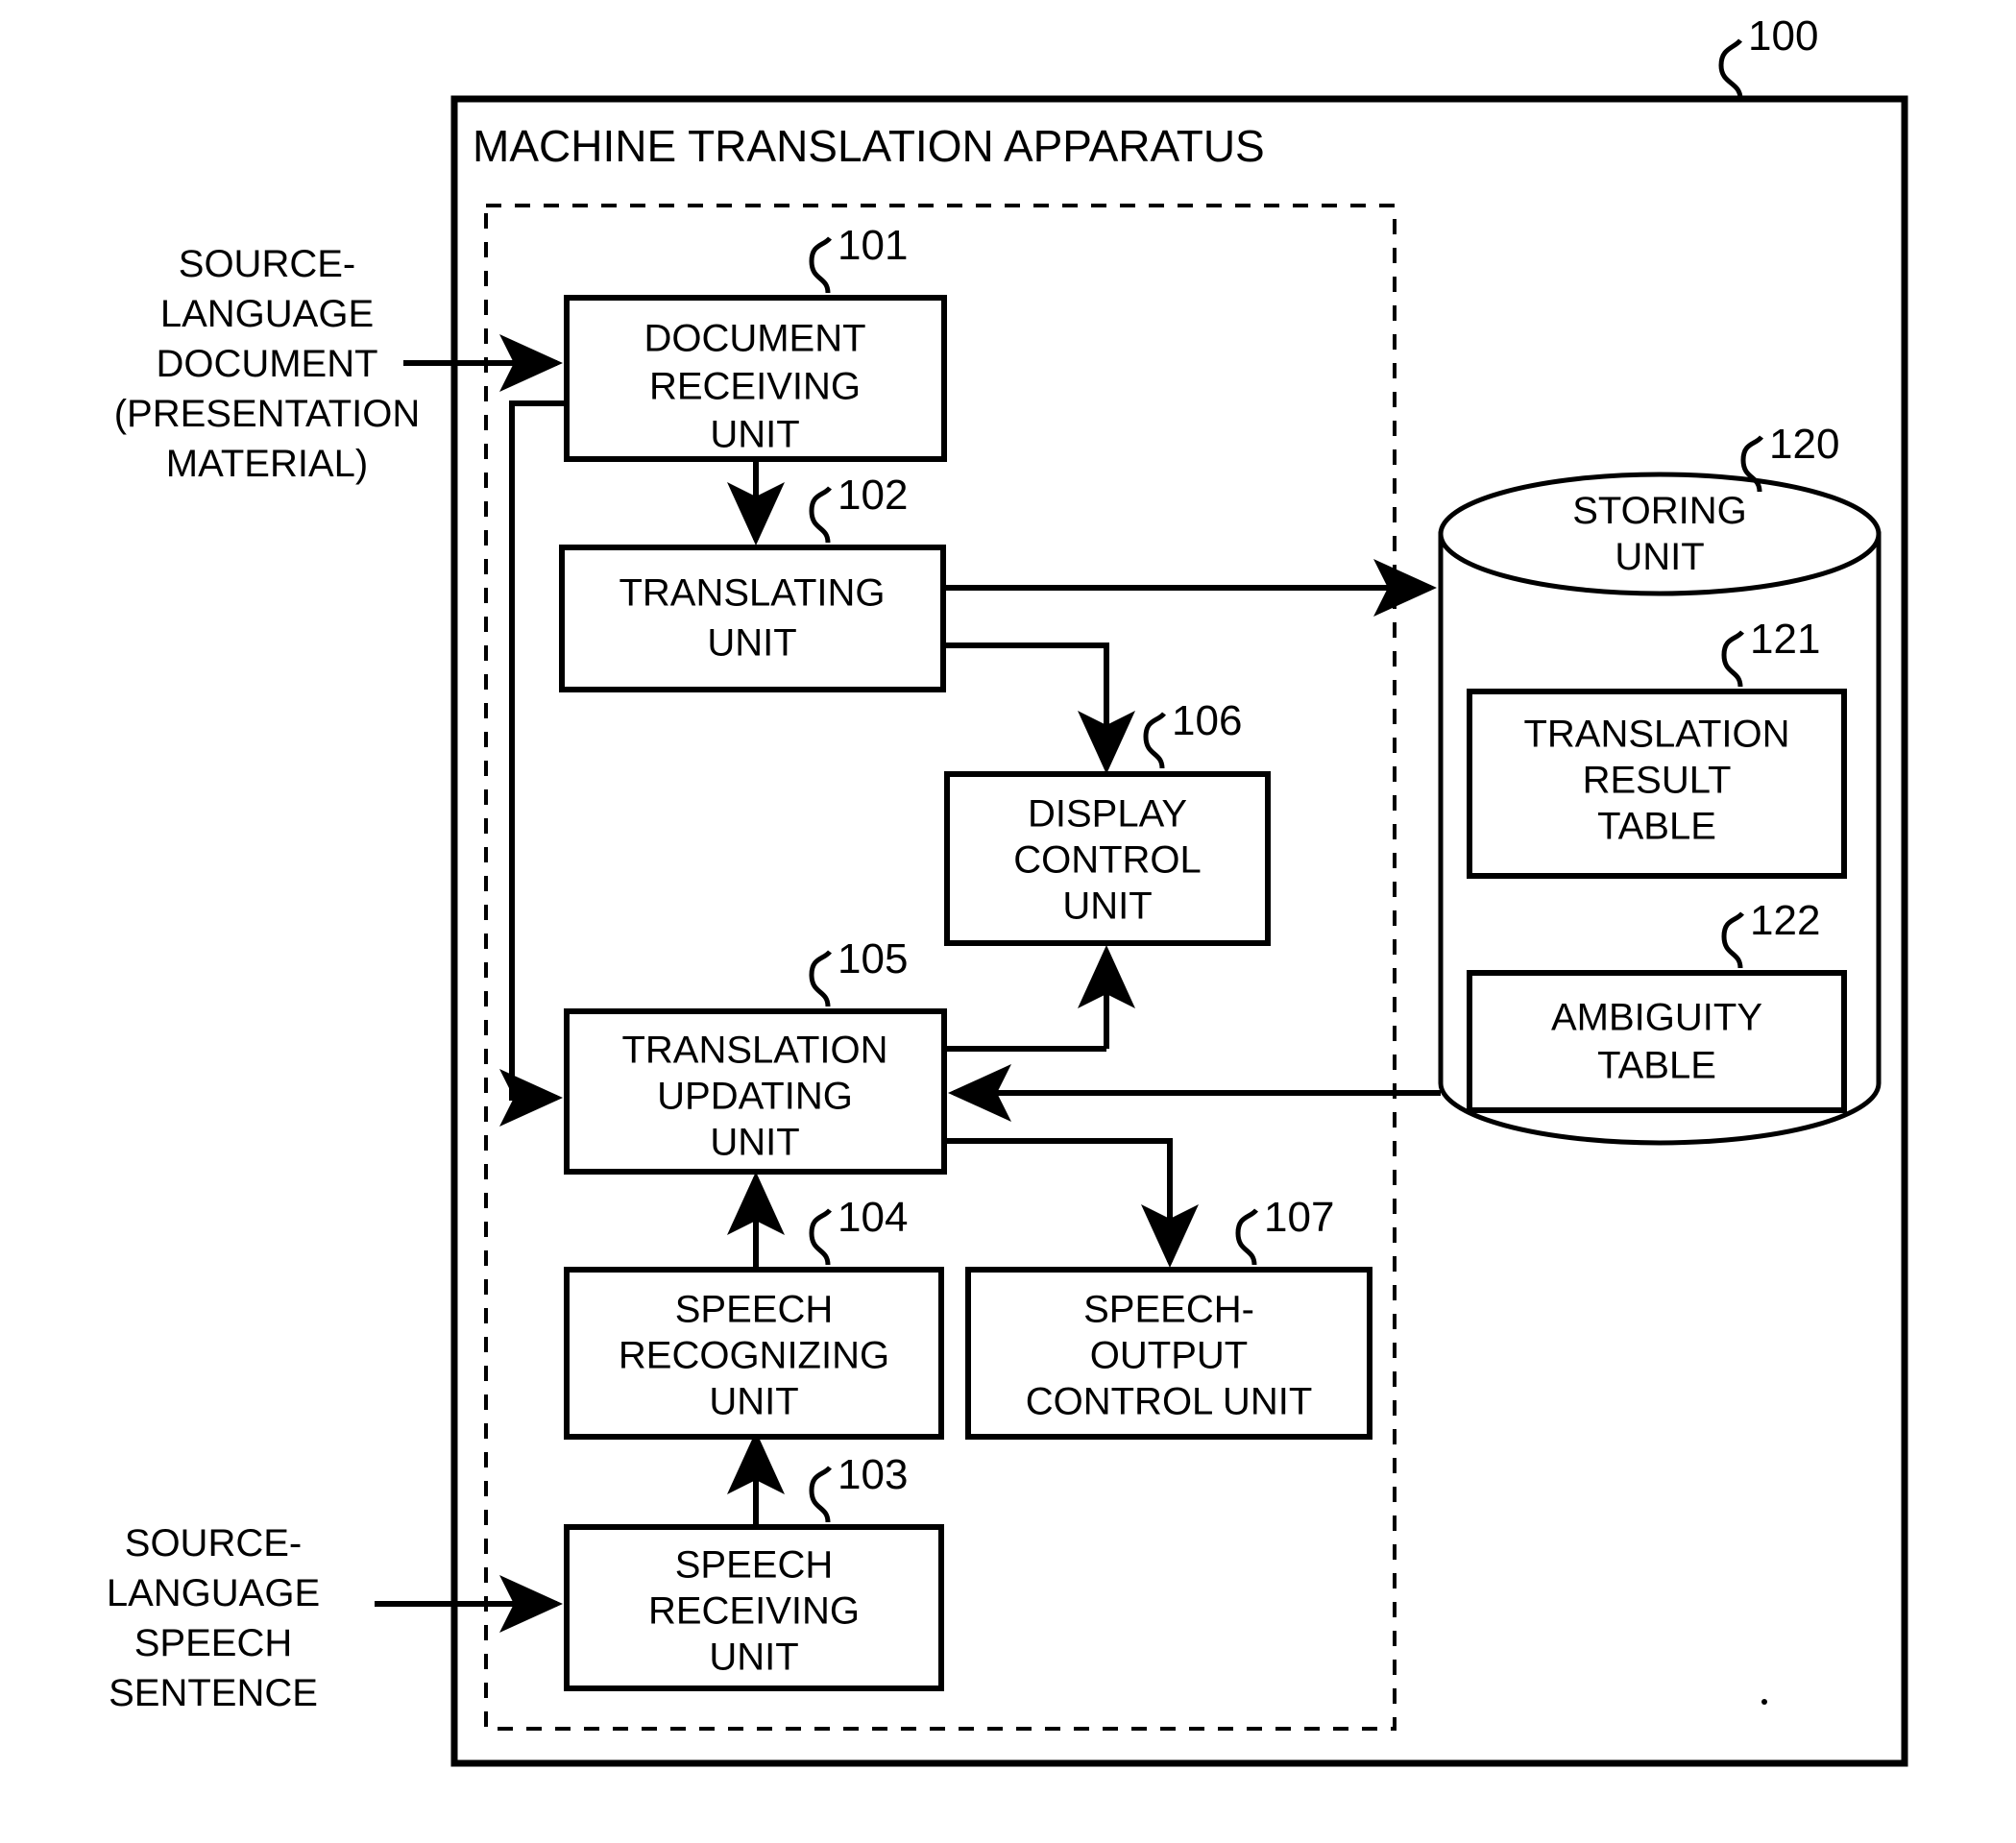 This screenshot has width=2016, height=1843. Describe the element at coordinates (754, 1143) in the screenshot. I see `block-105-line3: UNIT` at that location.